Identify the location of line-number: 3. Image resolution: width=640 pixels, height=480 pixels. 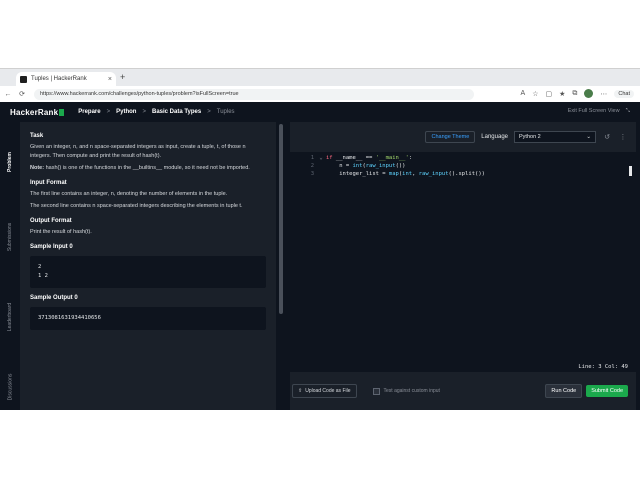
(312, 174).